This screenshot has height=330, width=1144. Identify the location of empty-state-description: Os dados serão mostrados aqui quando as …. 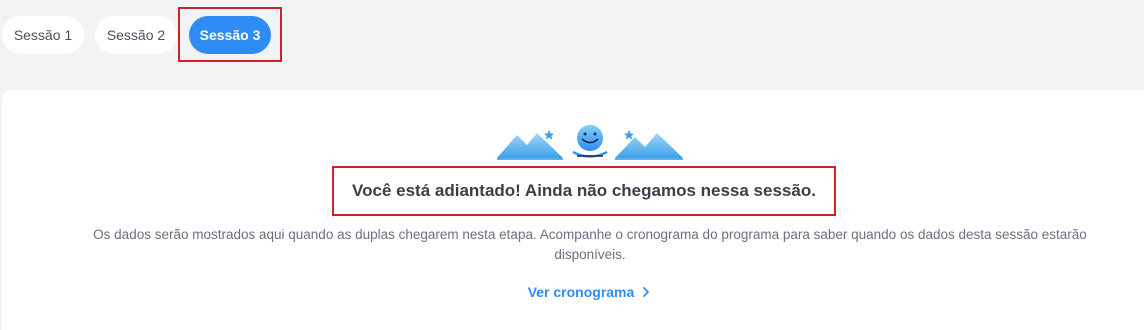
(590, 244).